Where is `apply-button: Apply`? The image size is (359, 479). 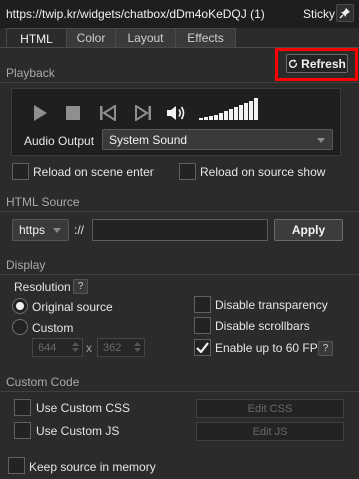 apply-button: Apply is located at coordinates (308, 230).